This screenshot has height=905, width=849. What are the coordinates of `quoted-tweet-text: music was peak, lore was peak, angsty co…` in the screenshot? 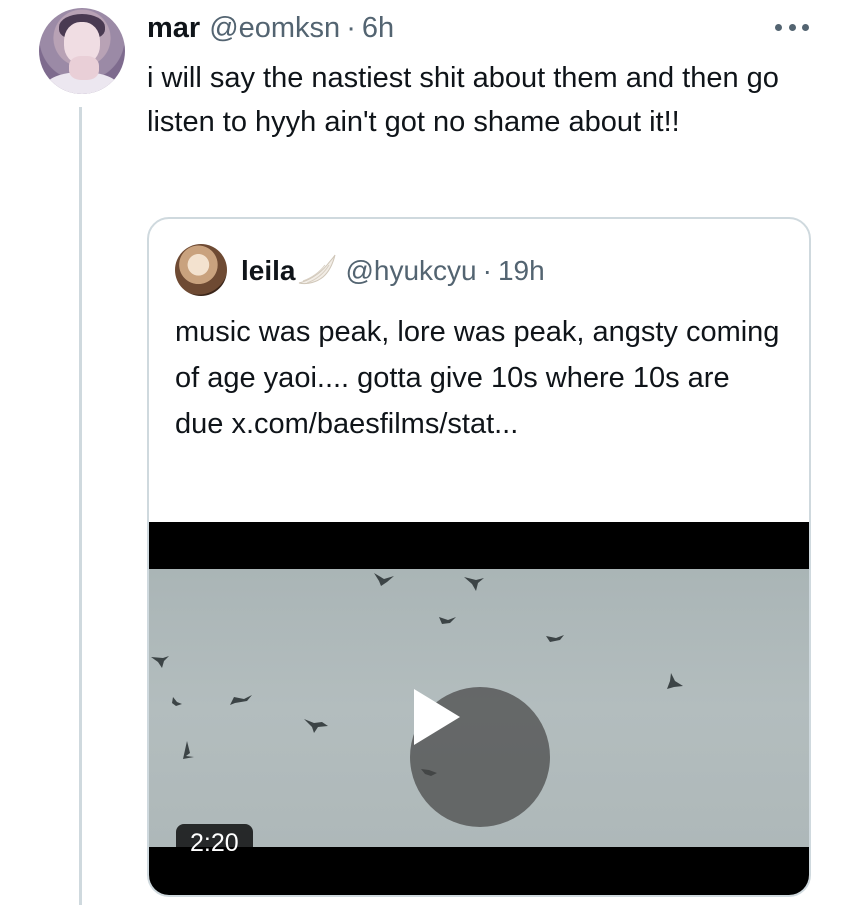 It's located at (477, 378).